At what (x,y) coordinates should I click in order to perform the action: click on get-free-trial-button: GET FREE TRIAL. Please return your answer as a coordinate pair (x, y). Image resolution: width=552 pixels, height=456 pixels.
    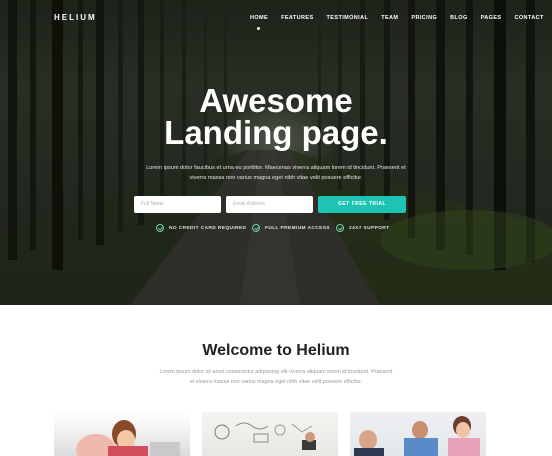
    Looking at the image, I should click on (362, 204).